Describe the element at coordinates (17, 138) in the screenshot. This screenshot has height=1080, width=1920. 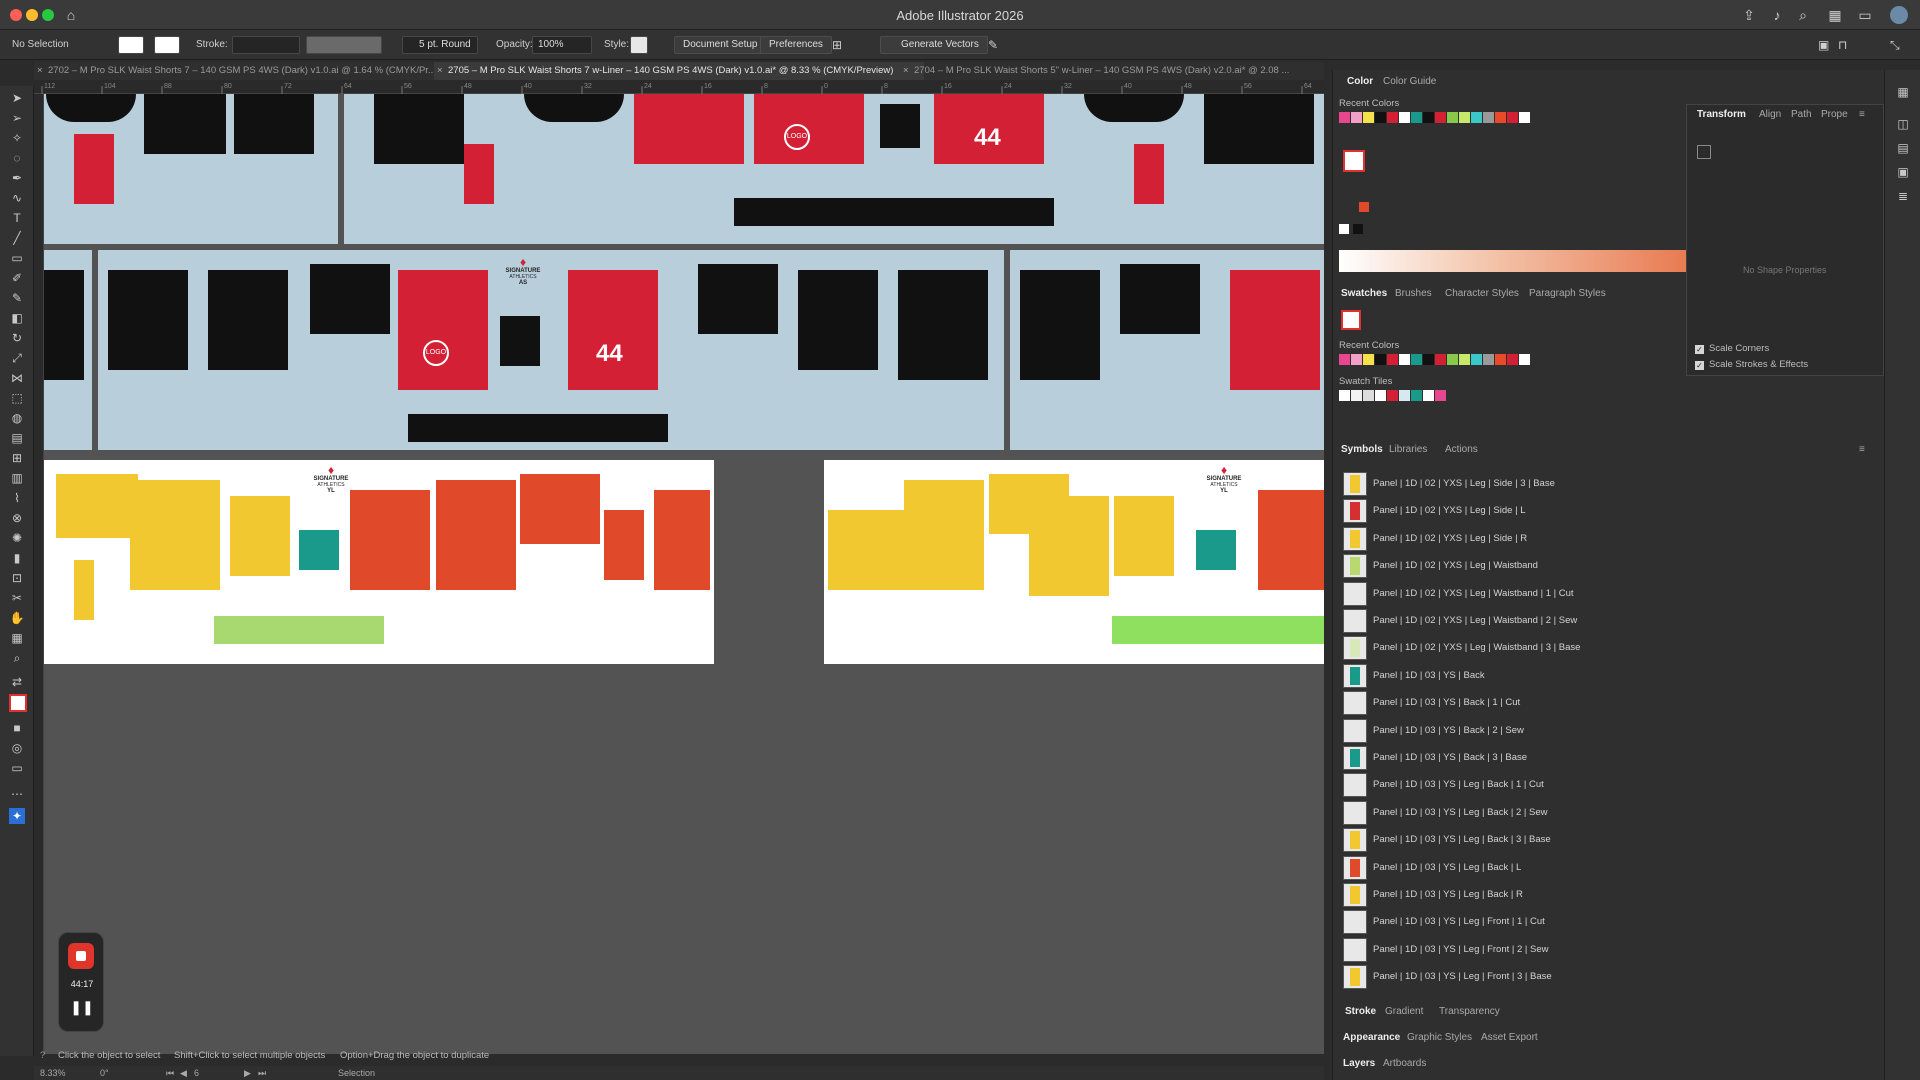
I see `magic-wand-tool-icon: ✧` at that location.